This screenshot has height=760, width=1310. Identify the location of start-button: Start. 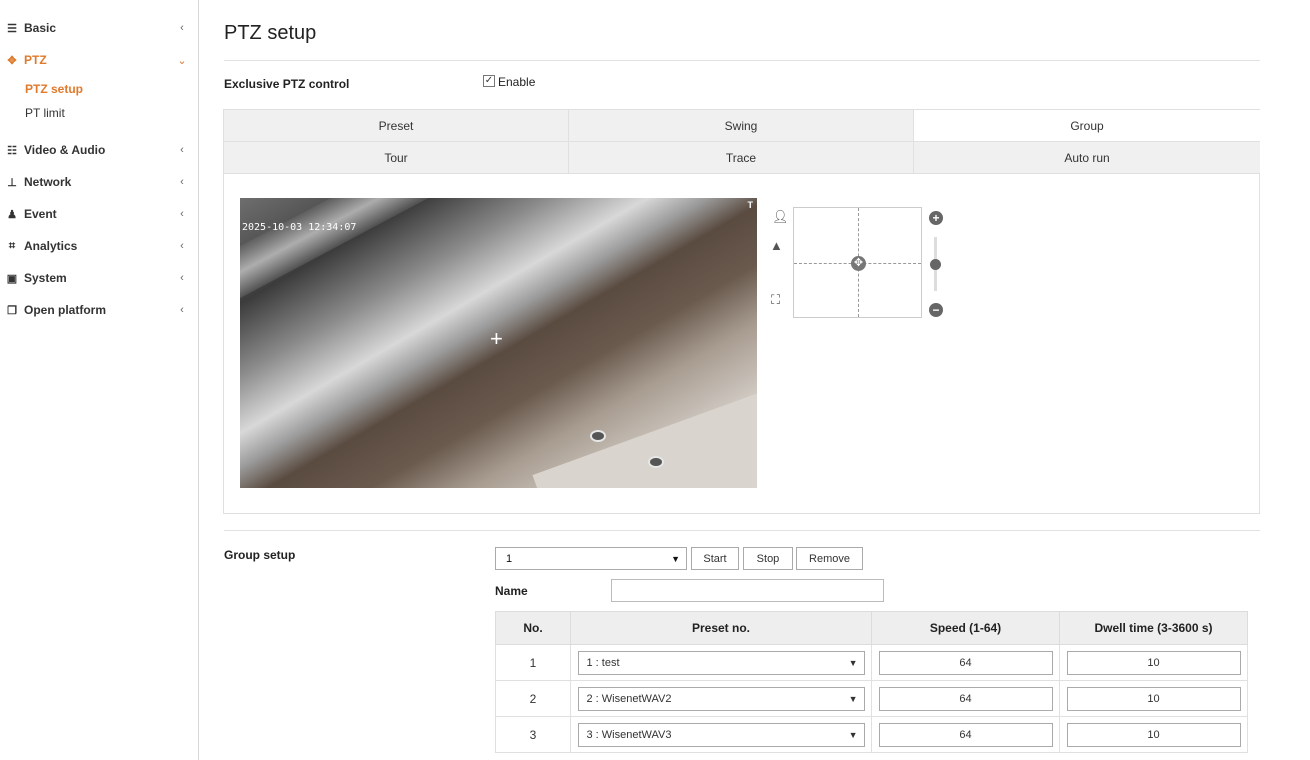
(715, 558).